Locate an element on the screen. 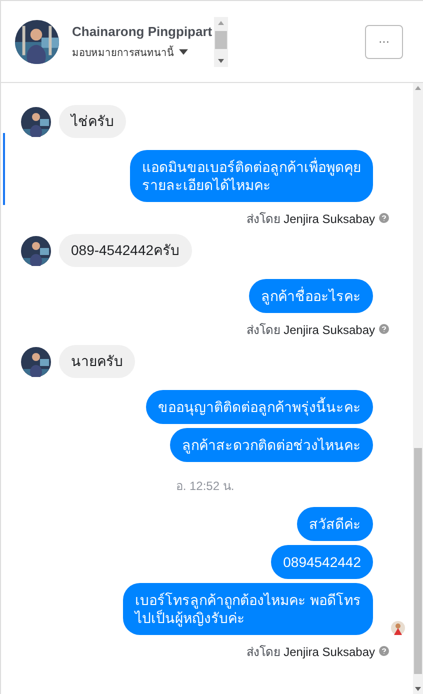  outgoing-message: แอดมินขอเบอร์ติดต่อลูกค้าเพื่อพูดคุย รายละเอียดได้ไหมคะ is located at coordinates (251, 176).